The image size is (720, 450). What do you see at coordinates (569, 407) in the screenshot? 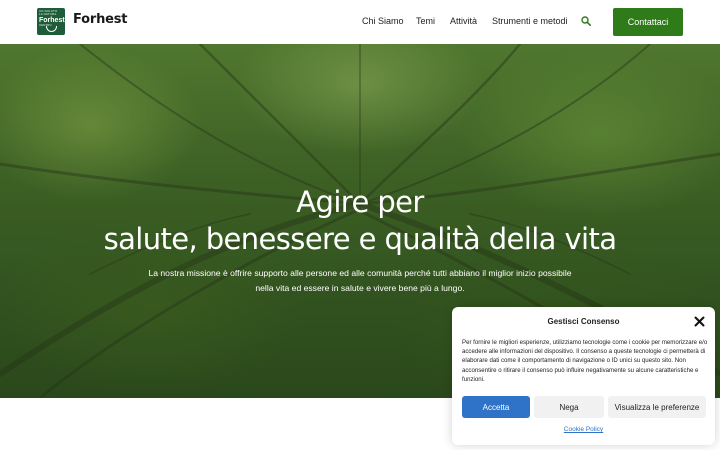
I see `deny-button: Nega` at bounding box center [569, 407].